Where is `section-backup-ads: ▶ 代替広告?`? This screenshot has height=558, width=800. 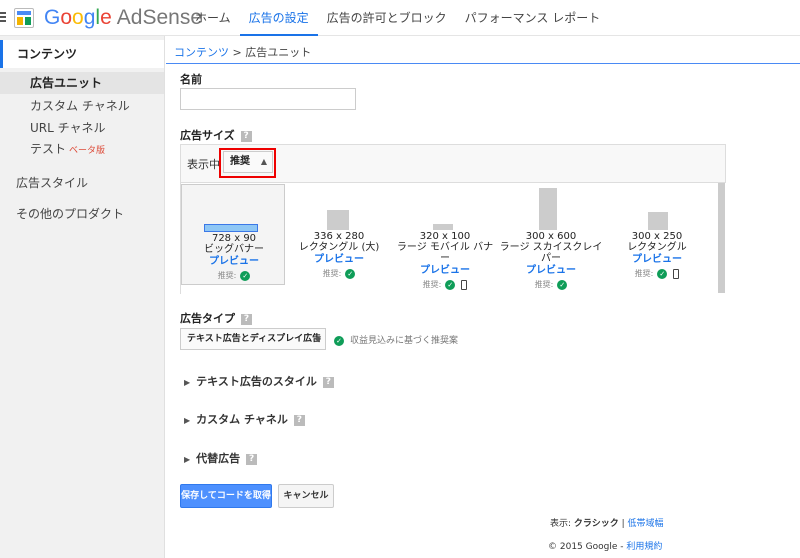
section-backup-ads: ▶ 代替広告? is located at coordinates (221, 458).